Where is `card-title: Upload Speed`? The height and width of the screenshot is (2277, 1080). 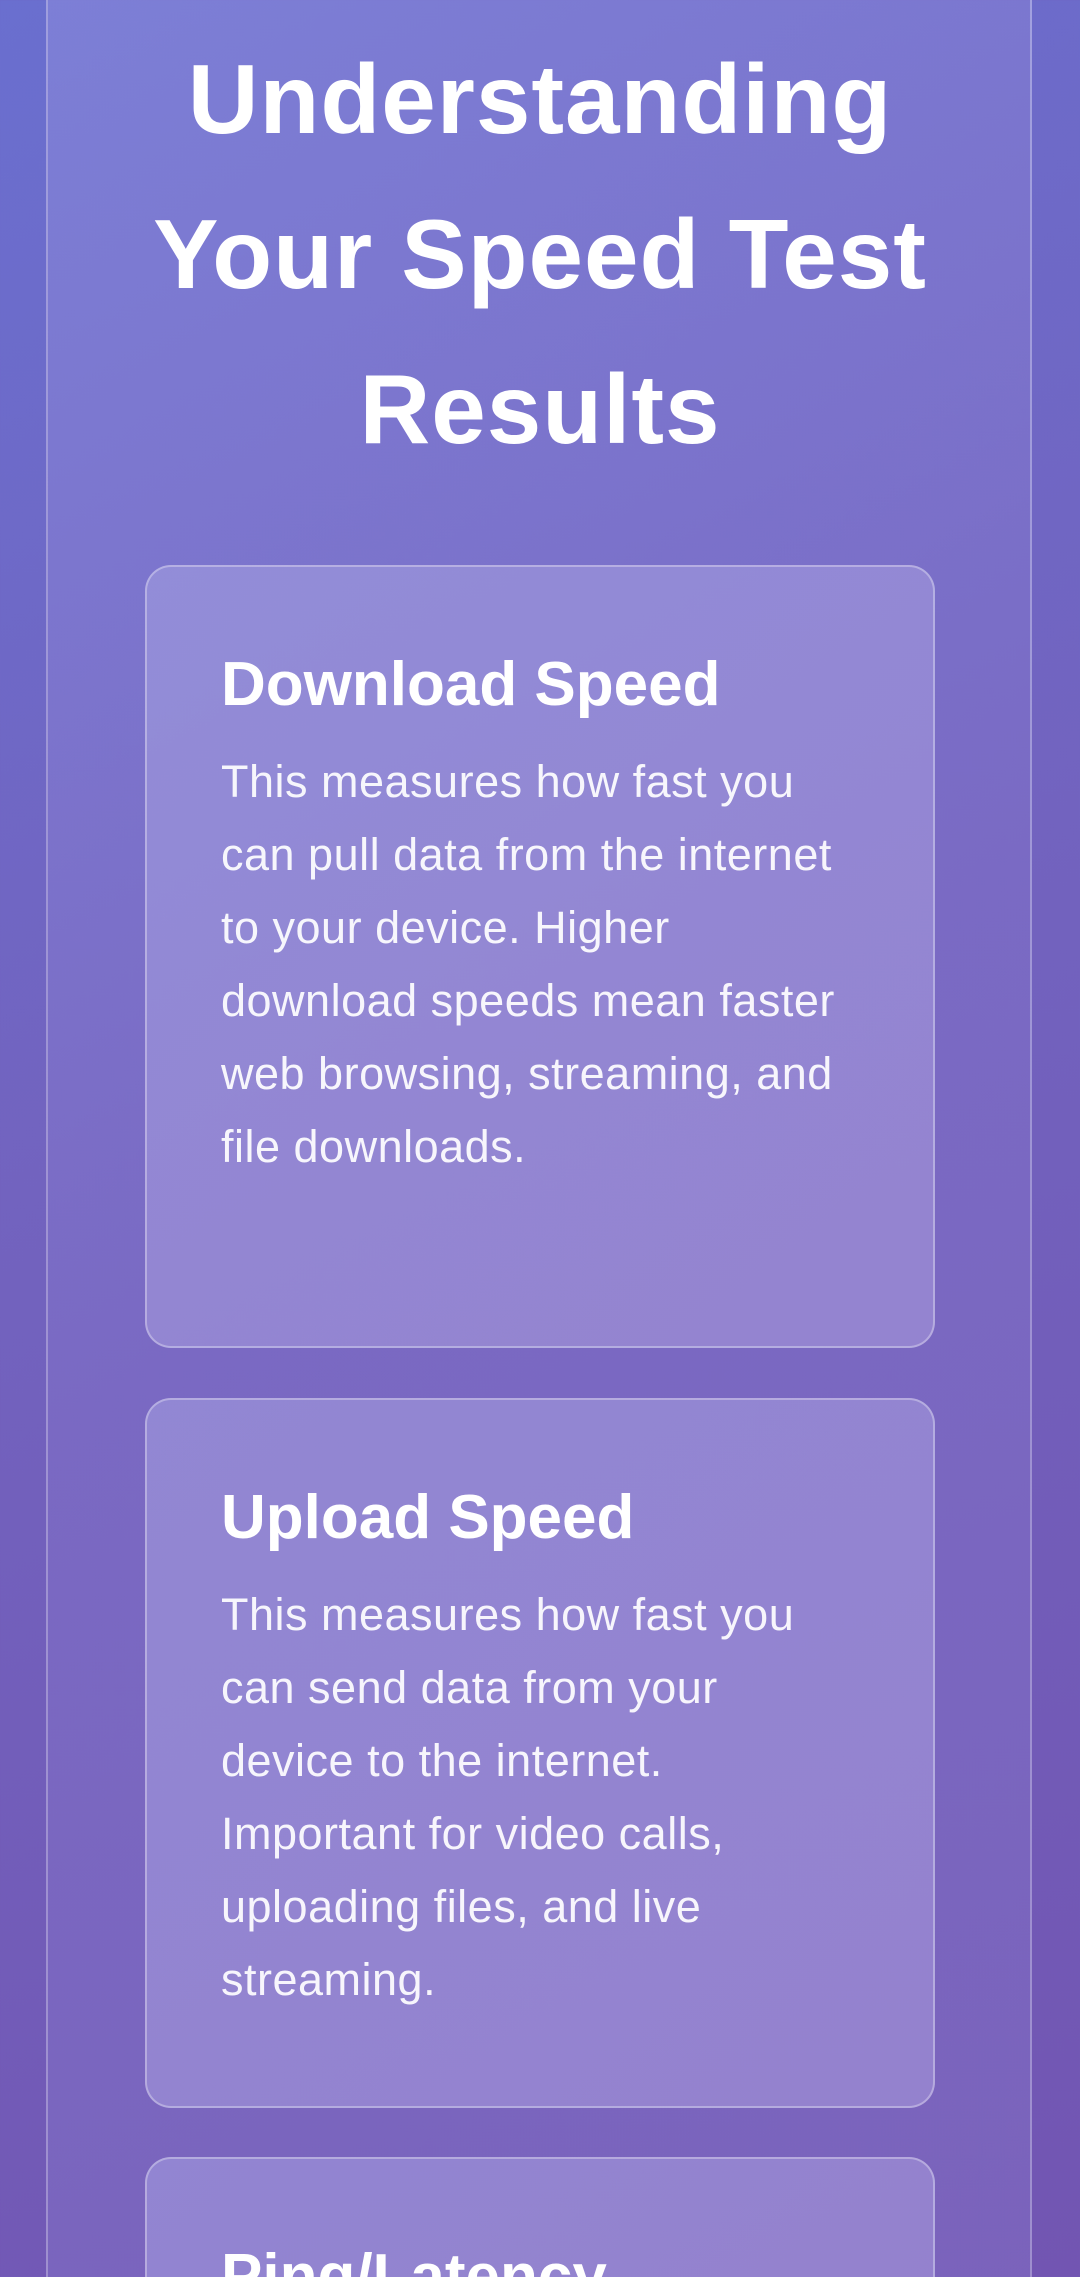
card-title: Upload Speed is located at coordinates (428, 1517).